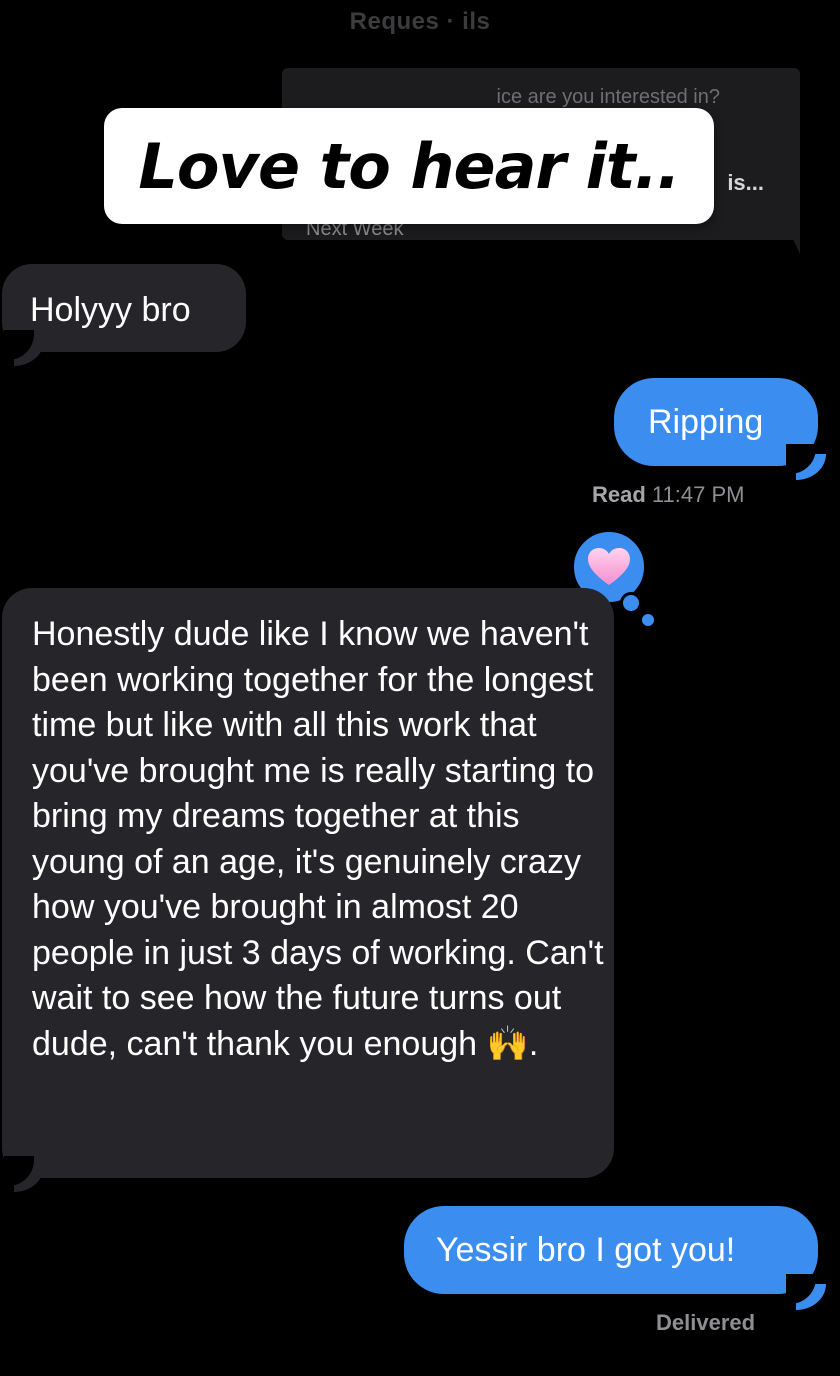 This screenshot has height=1376, width=840. What do you see at coordinates (124, 308) in the screenshot?
I see `incoming-message-bubble: Holyyy bro` at bounding box center [124, 308].